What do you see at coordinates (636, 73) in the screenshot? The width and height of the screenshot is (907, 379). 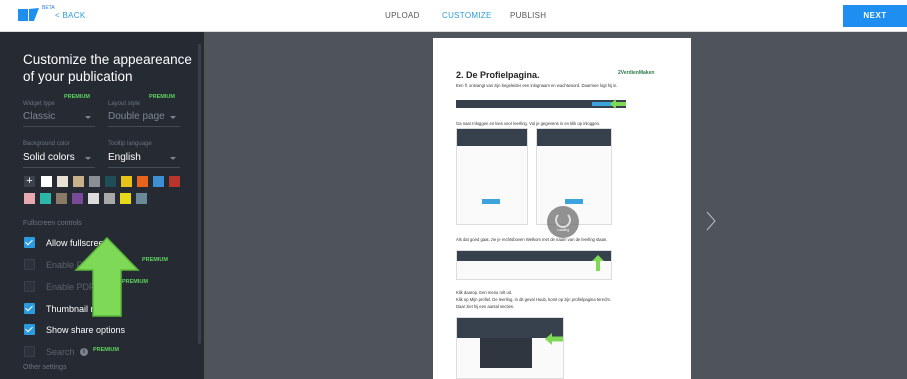 I see `page-logo: 2VerdienMaken` at bounding box center [636, 73].